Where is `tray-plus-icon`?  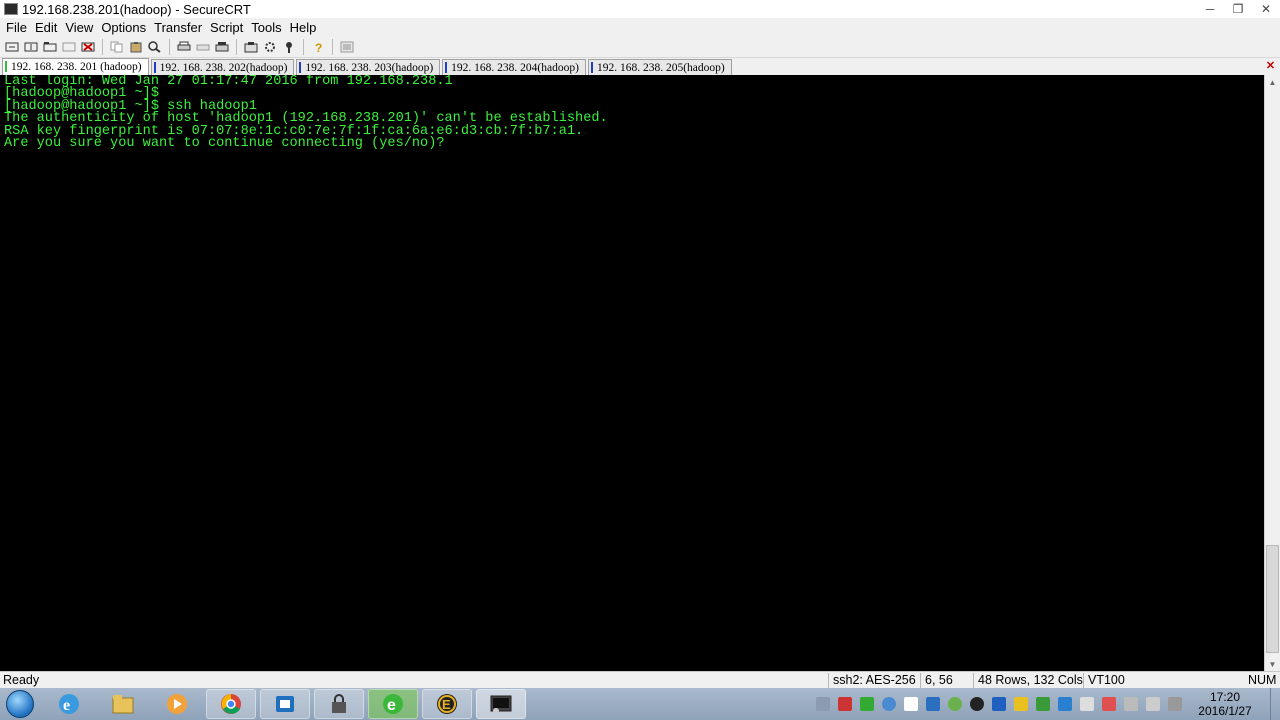
tray-plus-icon is located at coordinates (1021, 704).